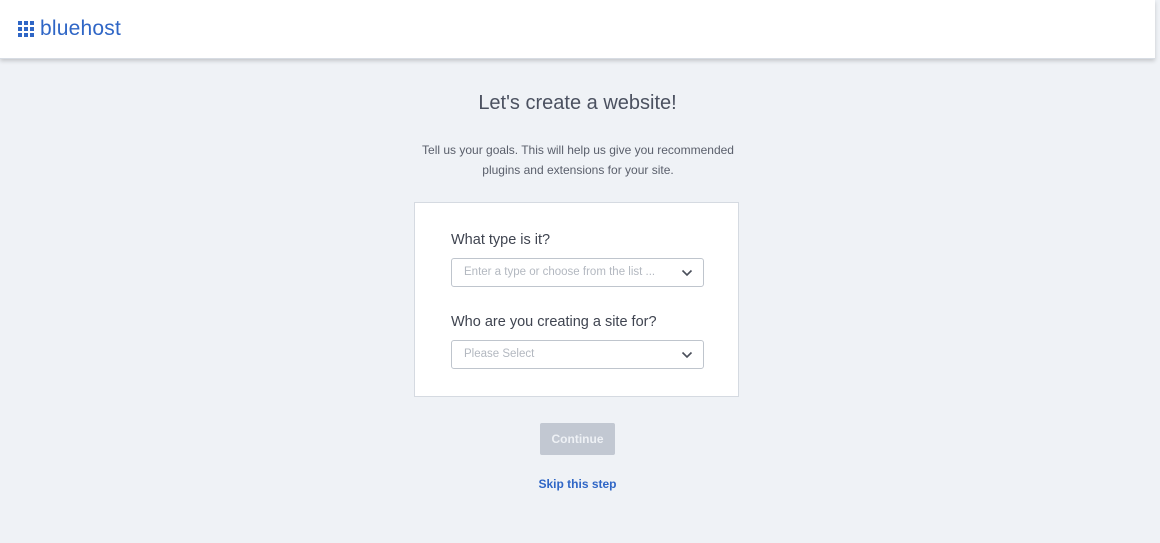  I want to click on page-title: Let's create a website!, so click(577, 103).